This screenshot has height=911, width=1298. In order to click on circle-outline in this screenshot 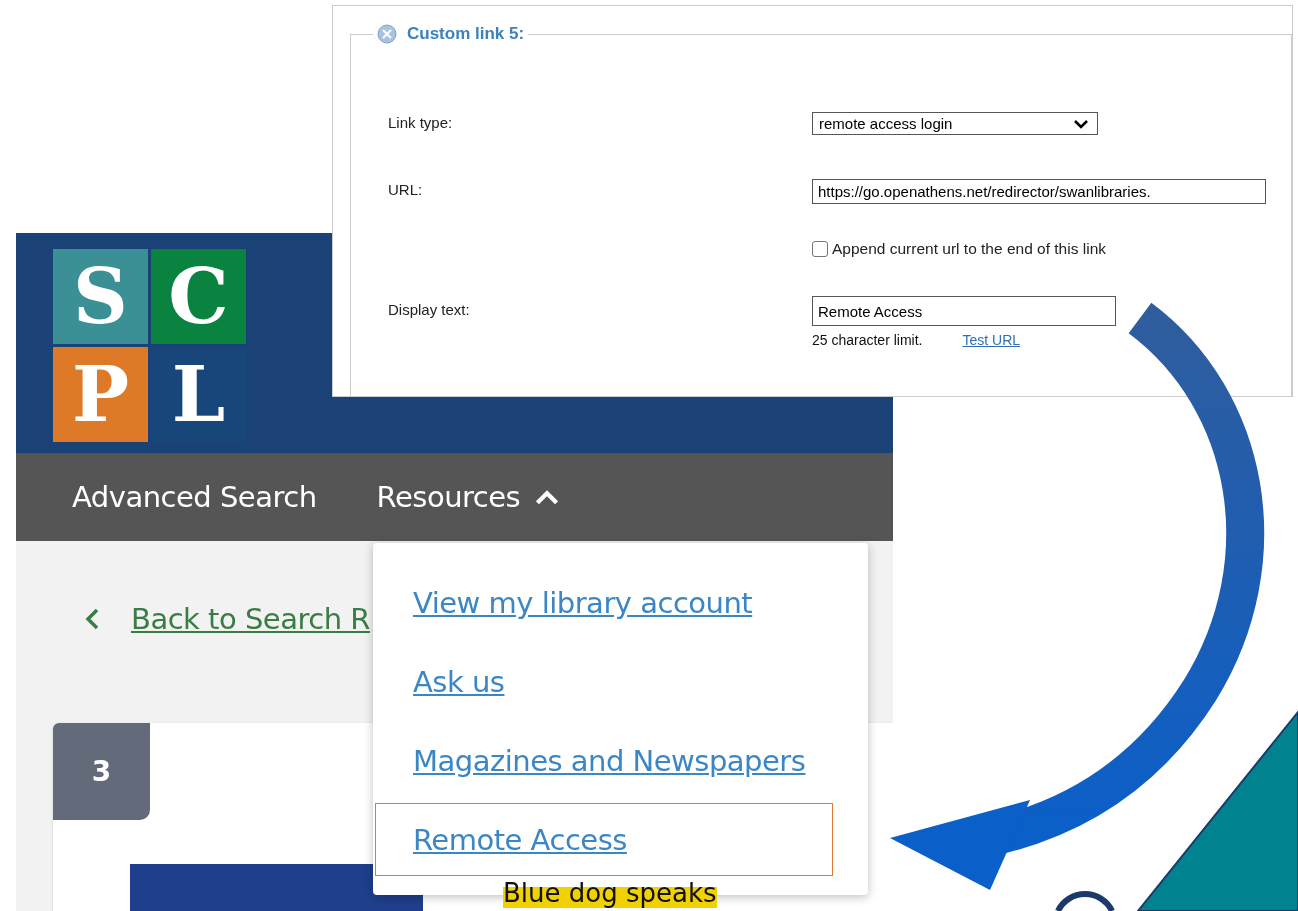, I will do `click(1085, 901)`.